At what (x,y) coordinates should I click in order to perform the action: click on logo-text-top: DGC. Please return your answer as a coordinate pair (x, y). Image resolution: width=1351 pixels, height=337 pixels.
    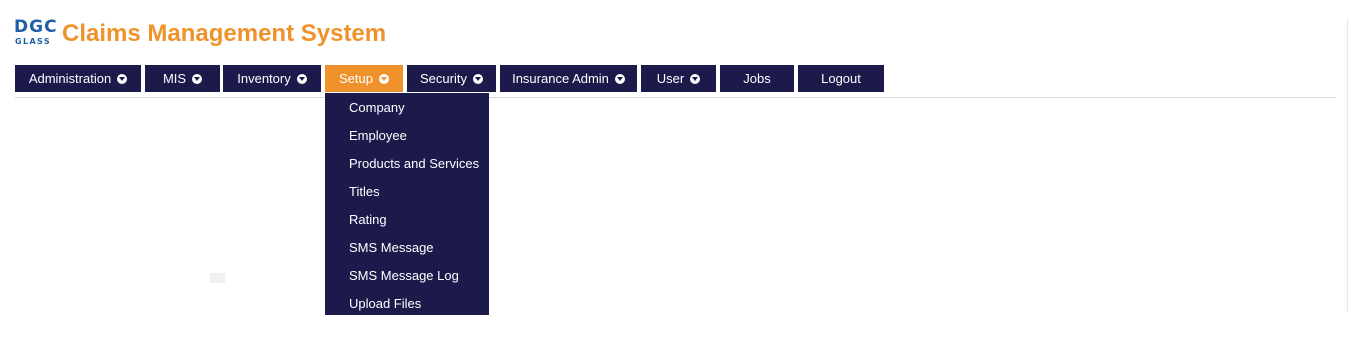
    Looking at the image, I should click on (36, 27).